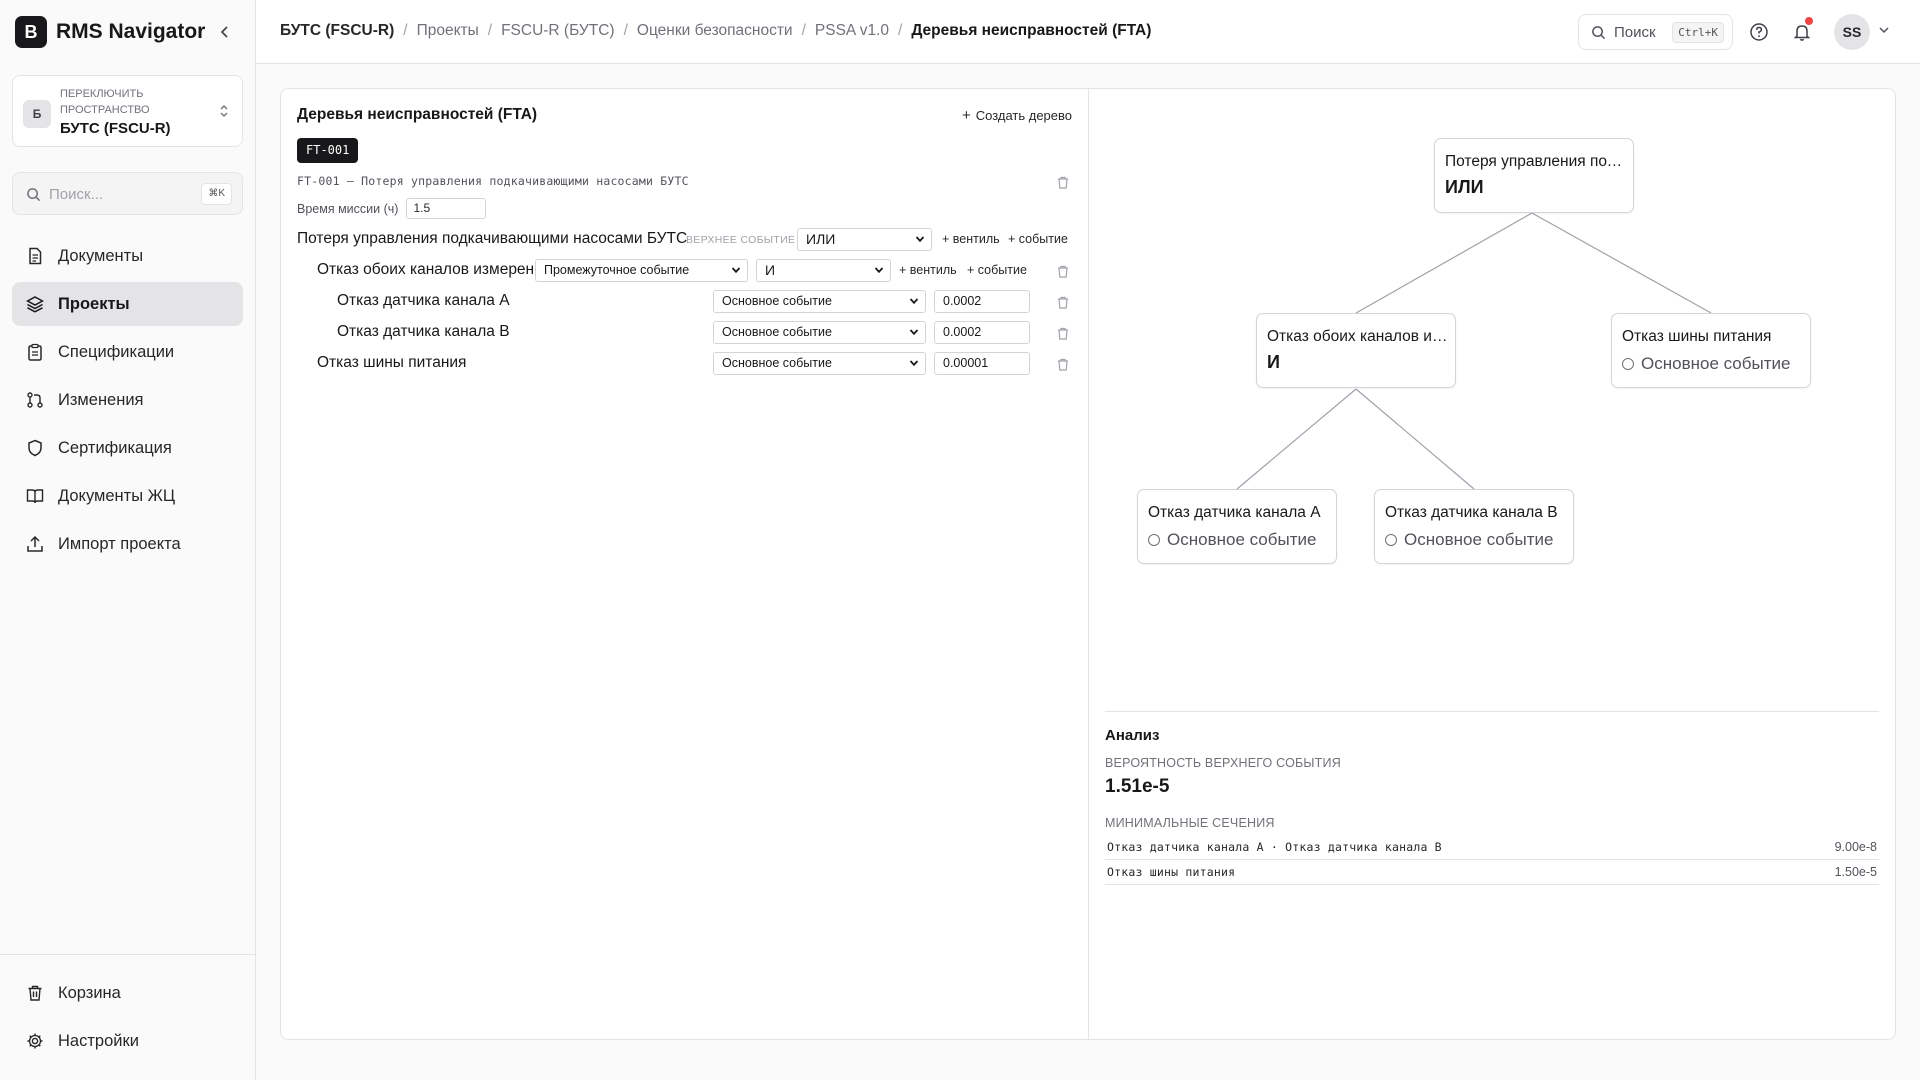  I want to click on nav-item-label: Документы, so click(101, 255).